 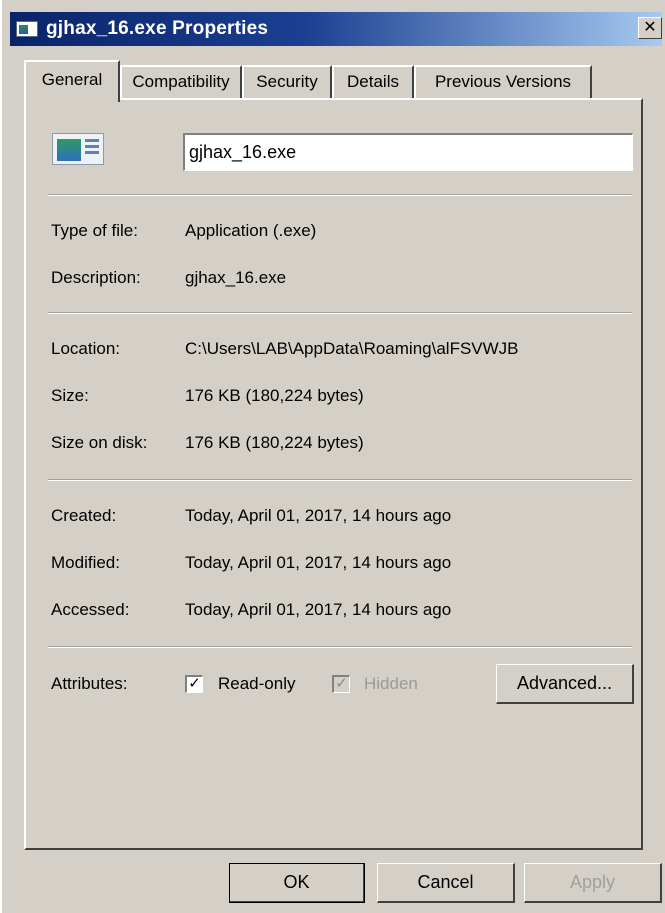 I want to click on tab-previous-versions: Previous Versions, so click(x=503, y=81).